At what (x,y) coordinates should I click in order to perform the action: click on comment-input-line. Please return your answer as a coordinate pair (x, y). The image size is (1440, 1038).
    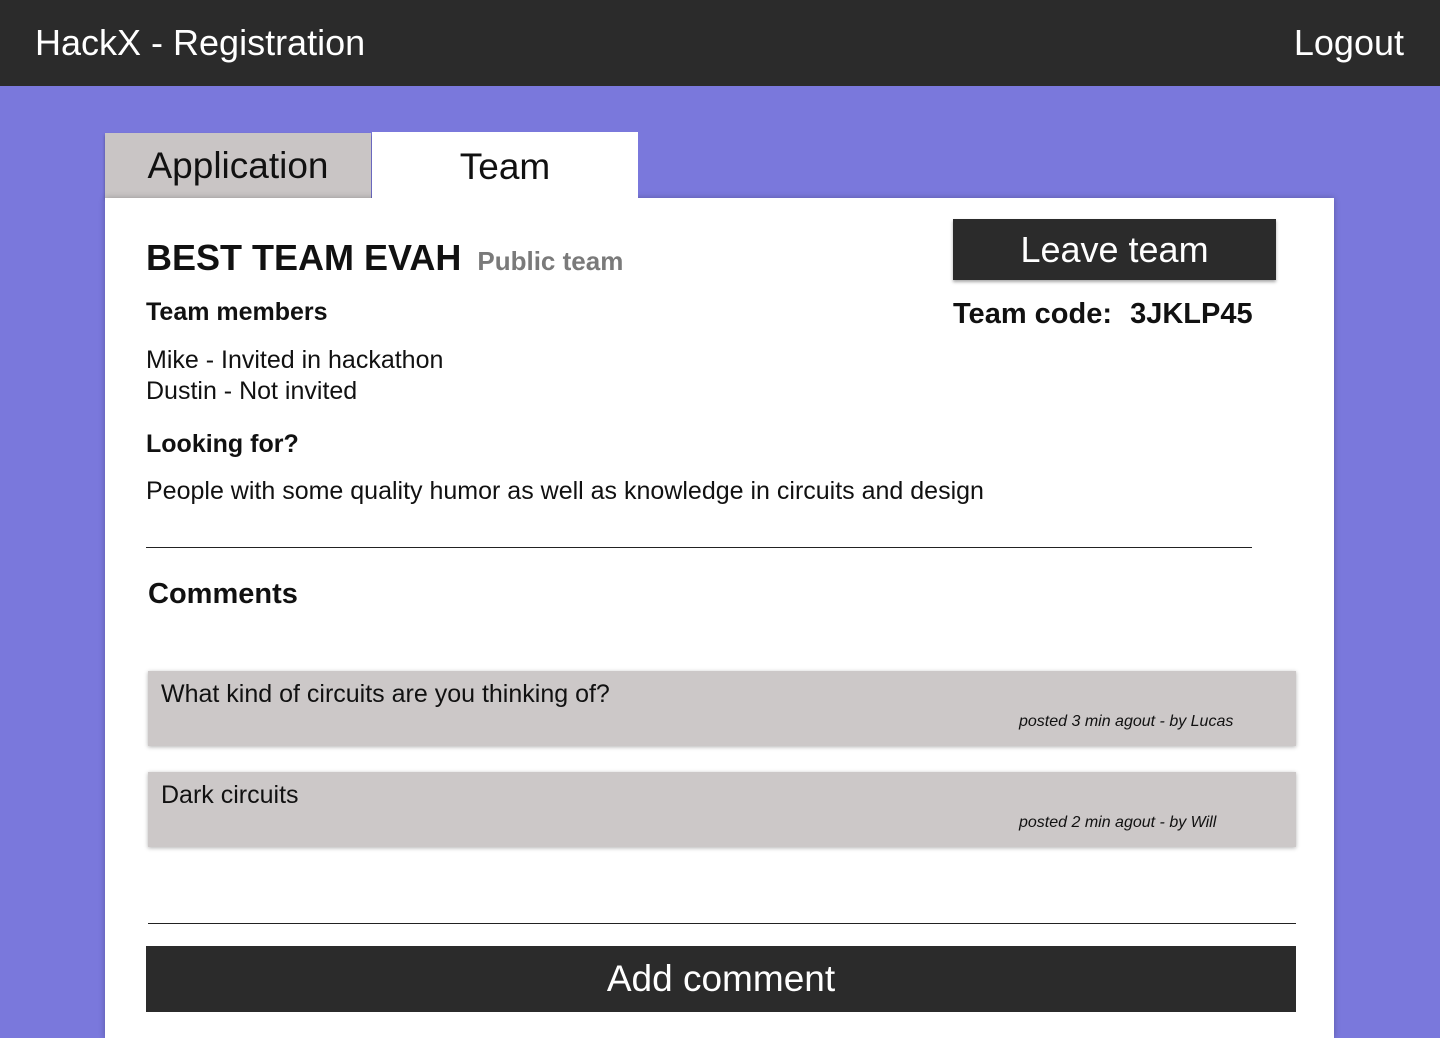
    Looking at the image, I should click on (722, 923).